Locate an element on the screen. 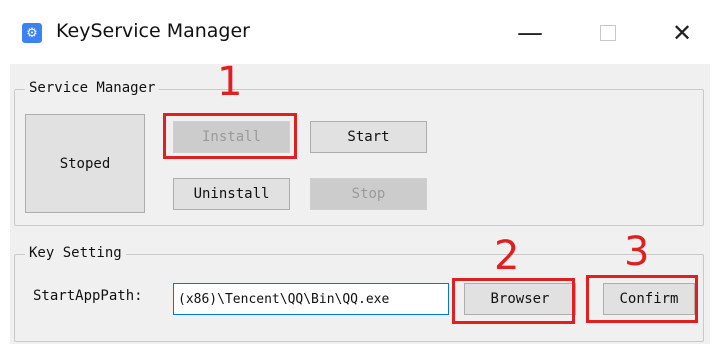 The image size is (715, 347). confirm-highlight-box is located at coordinates (642, 299).